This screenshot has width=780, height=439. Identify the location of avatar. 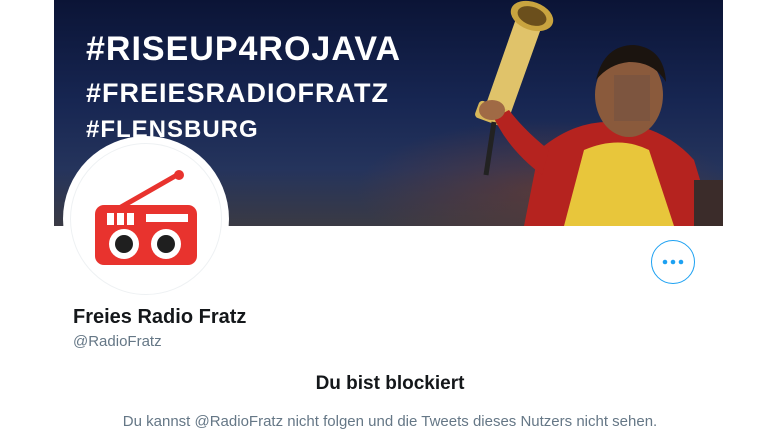
(146, 219).